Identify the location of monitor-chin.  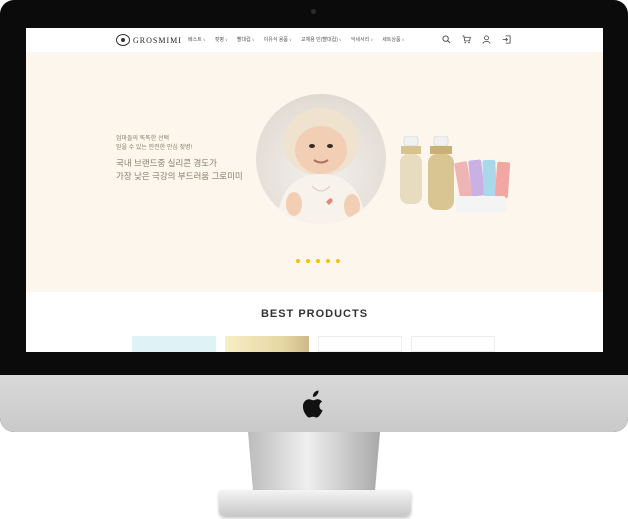
(314, 403).